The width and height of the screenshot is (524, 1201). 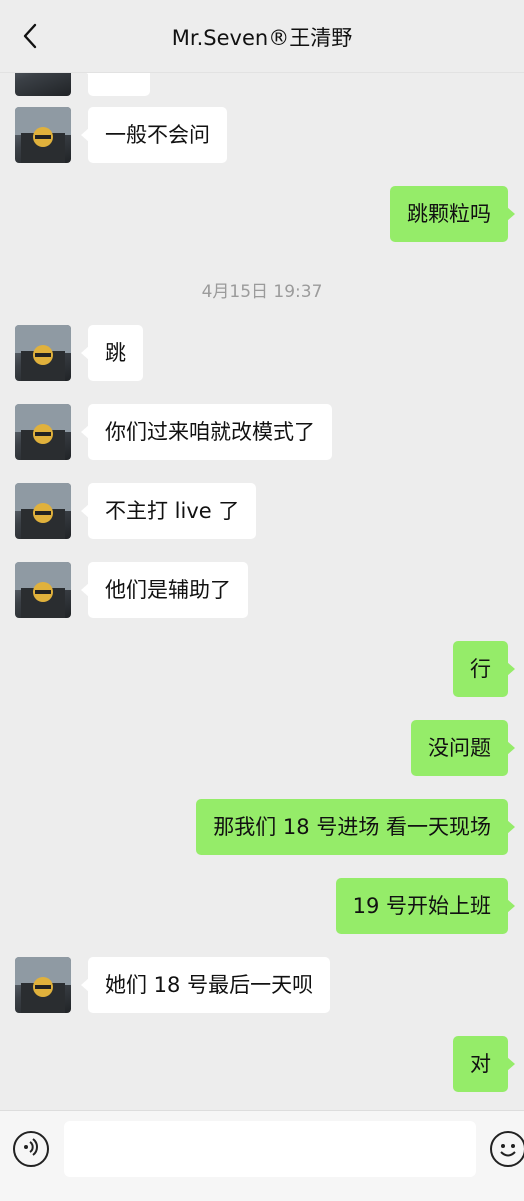 I want to click on message-bubble: 对, so click(x=484, y=1064).